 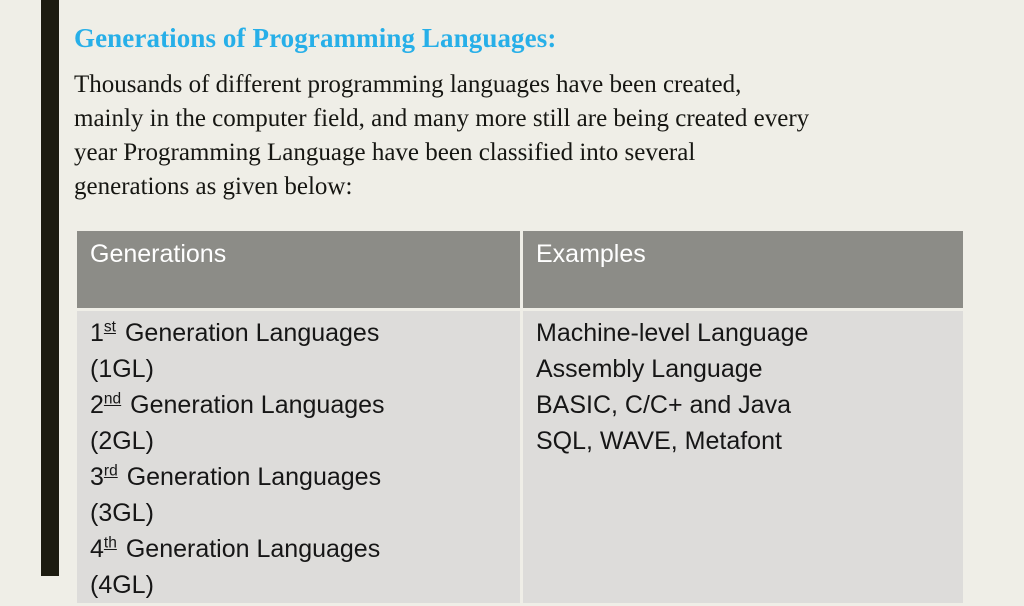 What do you see at coordinates (97, 333) in the screenshot?
I see `generation-ordinal: 1` at bounding box center [97, 333].